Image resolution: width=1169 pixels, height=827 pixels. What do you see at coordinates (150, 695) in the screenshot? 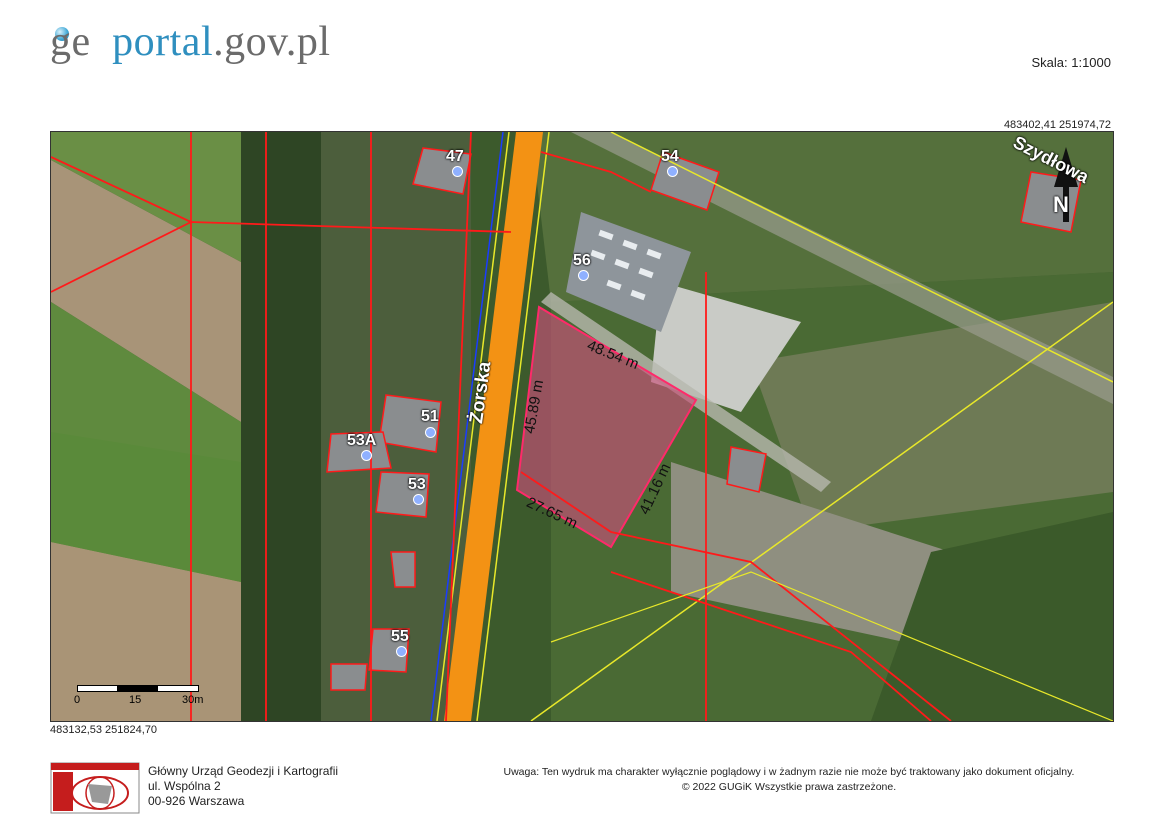
I see `scale-bar: 0 15 30m` at bounding box center [150, 695].